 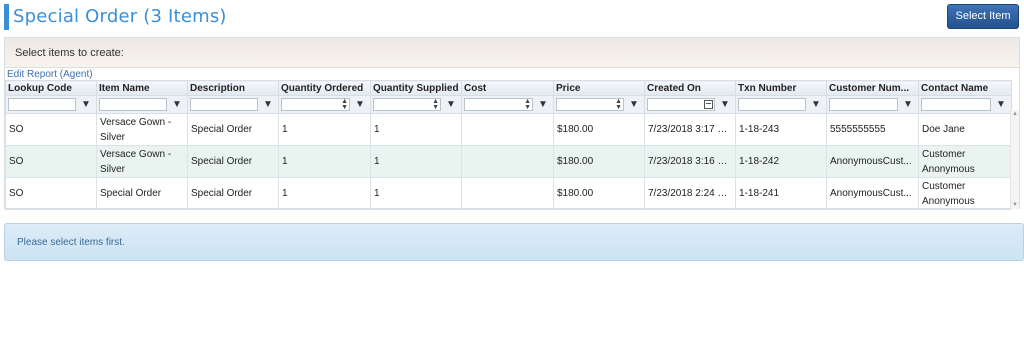 I want to click on filter-input-customer-number, so click(x=863, y=104).